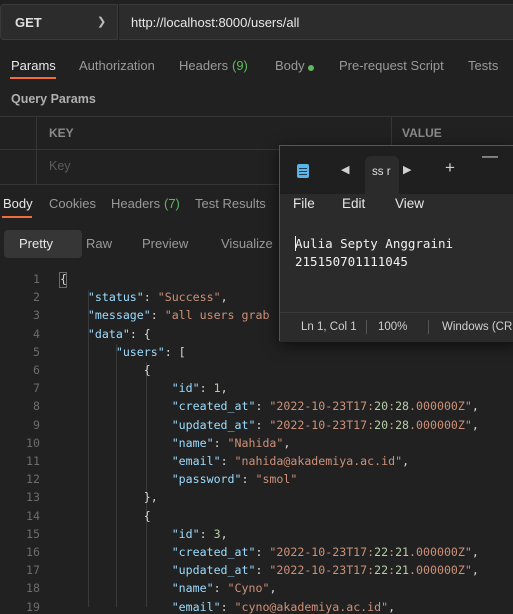 This screenshot has height=614, width=513. What do you see at coordinates (165, 243) in the screenshot?
I see `preview-button: Preview` at bounding box center [165, 243].